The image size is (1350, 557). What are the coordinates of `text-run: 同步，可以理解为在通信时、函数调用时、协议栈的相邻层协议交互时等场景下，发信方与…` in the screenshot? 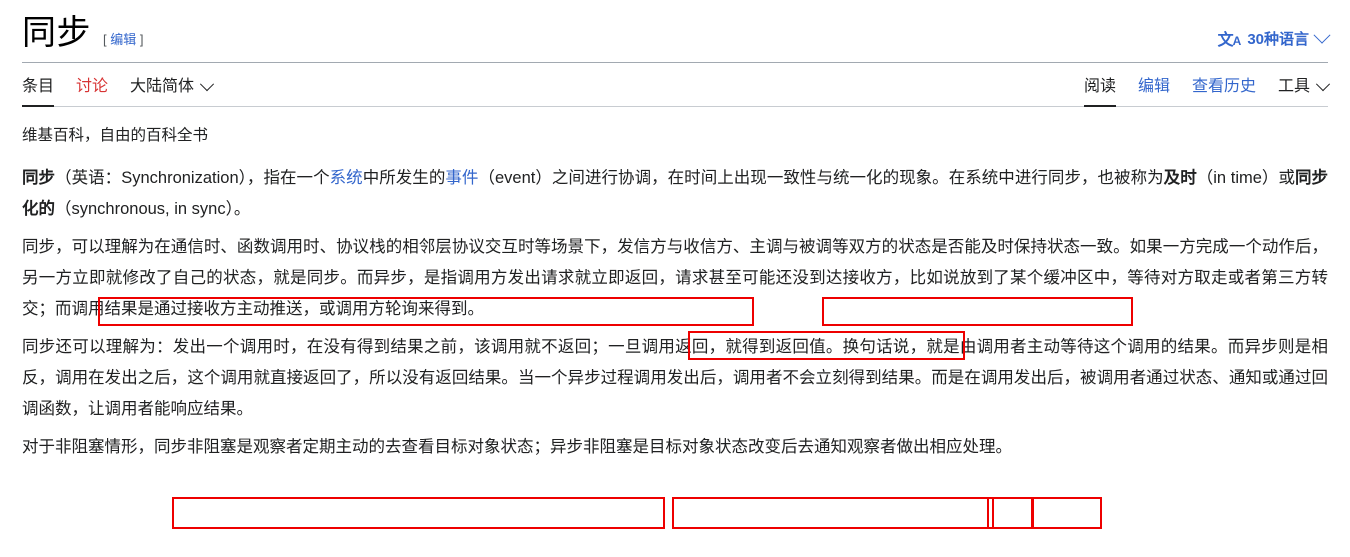 It's located at (675, 278).